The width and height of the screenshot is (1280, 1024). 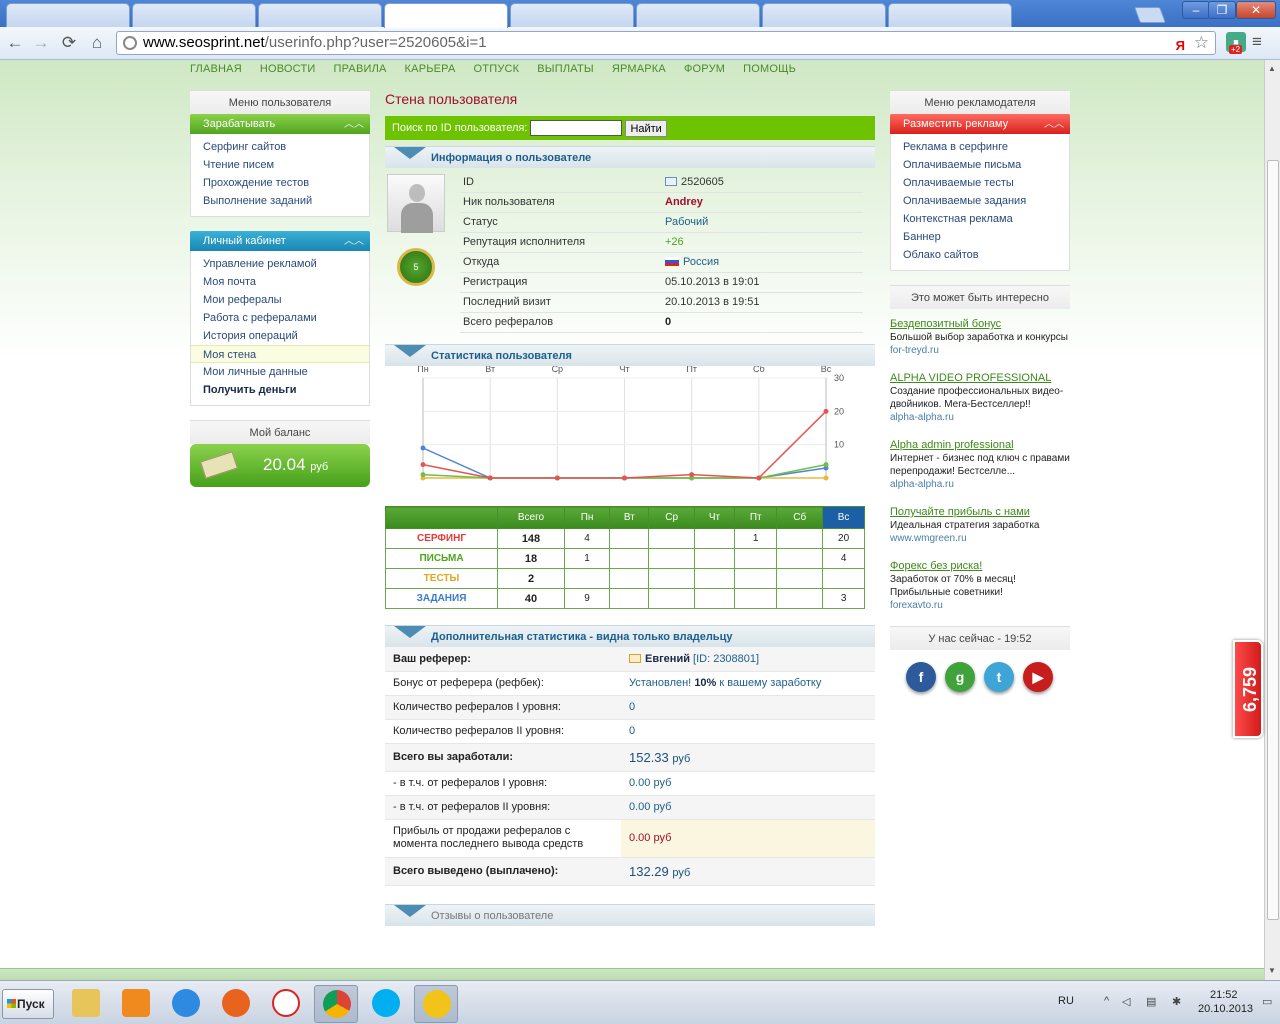 I want to click on topnav-link: ОТПУСК, so click(x=497, y=69).